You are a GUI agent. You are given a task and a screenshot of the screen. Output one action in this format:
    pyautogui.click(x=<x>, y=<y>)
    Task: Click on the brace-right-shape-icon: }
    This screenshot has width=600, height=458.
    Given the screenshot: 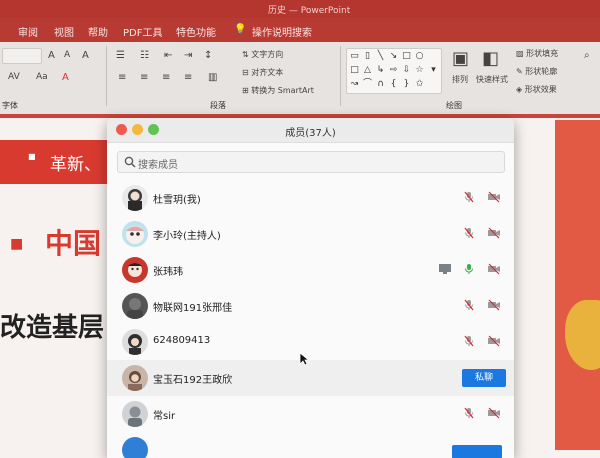 What is the action you would take?
    pyautogui.click(x=406, y=84)
    